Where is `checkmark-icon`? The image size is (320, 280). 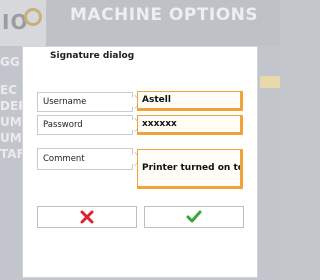 checkmark-icon is located at coordinates (194, 216).